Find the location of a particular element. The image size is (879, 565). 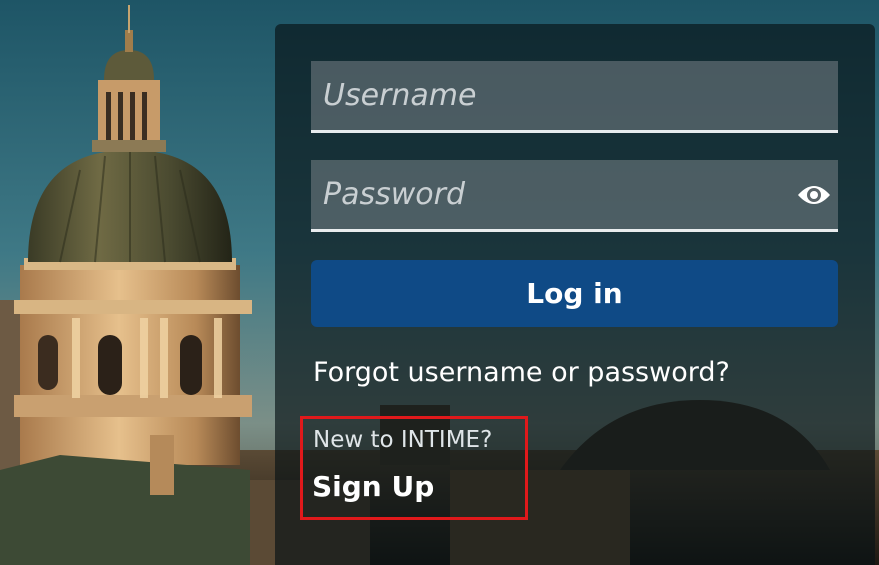

username-field is located at coordinates (574, 97).